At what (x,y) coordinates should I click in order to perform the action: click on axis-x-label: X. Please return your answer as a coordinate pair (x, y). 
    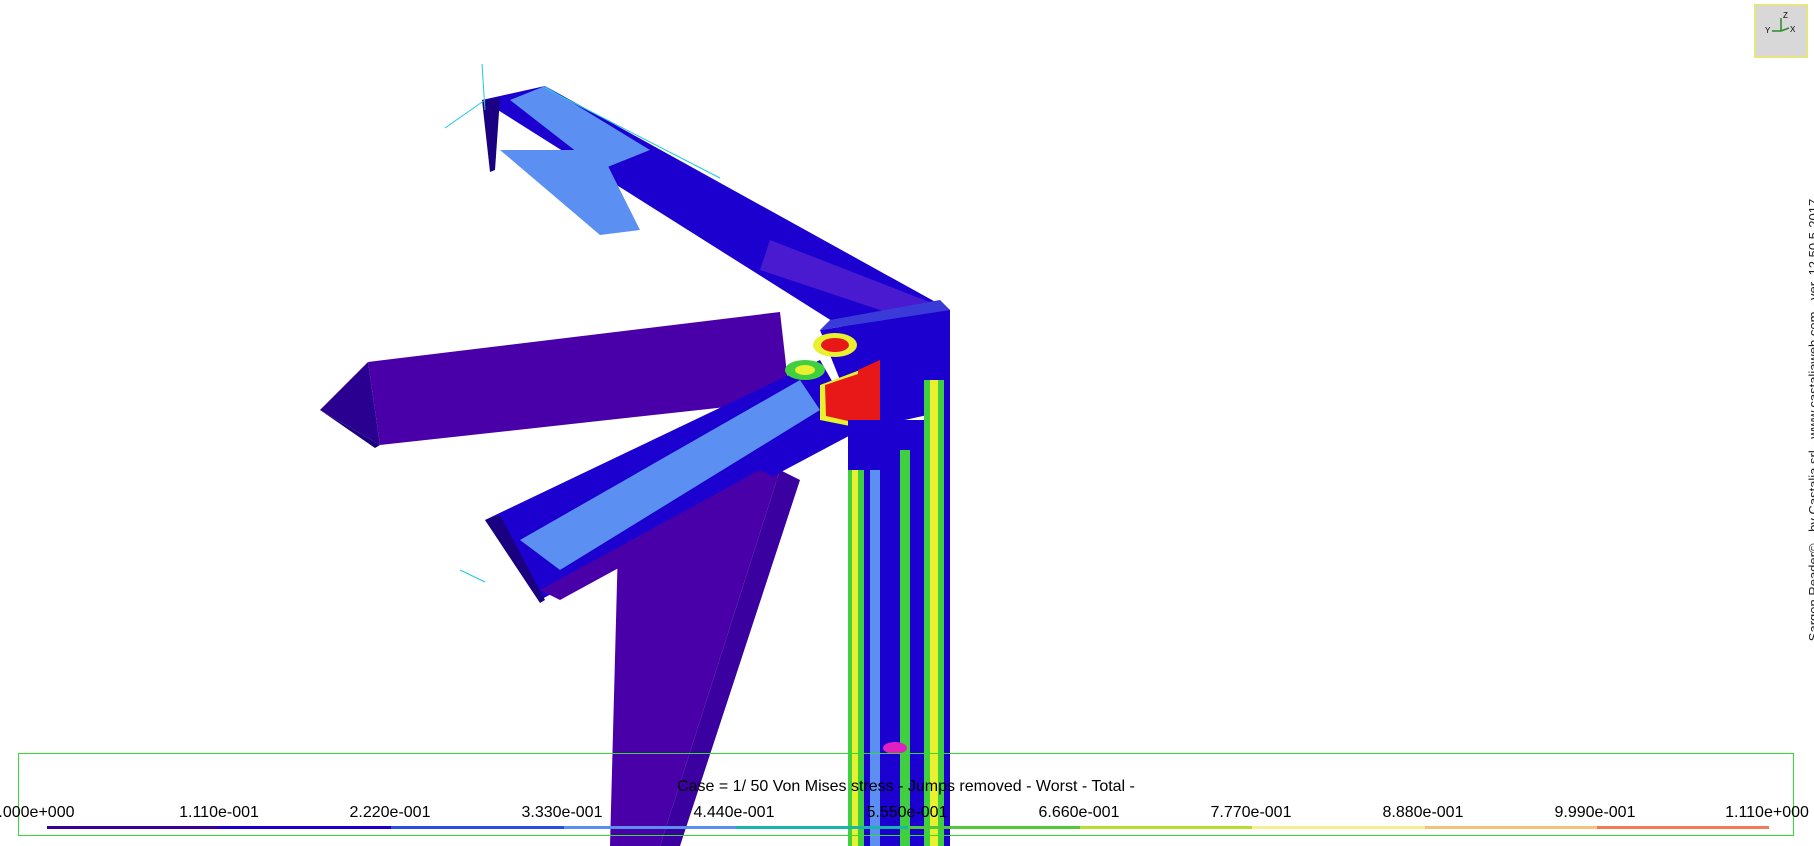
    Looking at the image, I should click on (1793, 29).